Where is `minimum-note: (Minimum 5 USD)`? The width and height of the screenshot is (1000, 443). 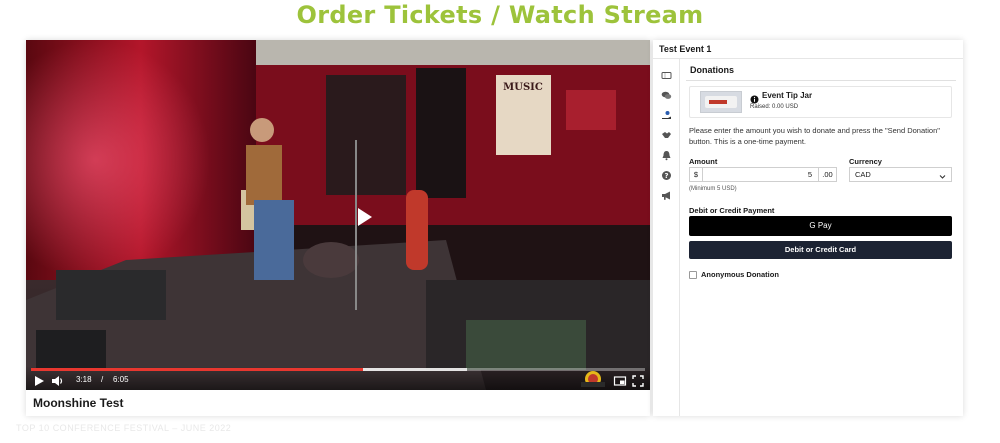
minimum-note: (Minimum 5 USD) is located at coordinates (713, 189).